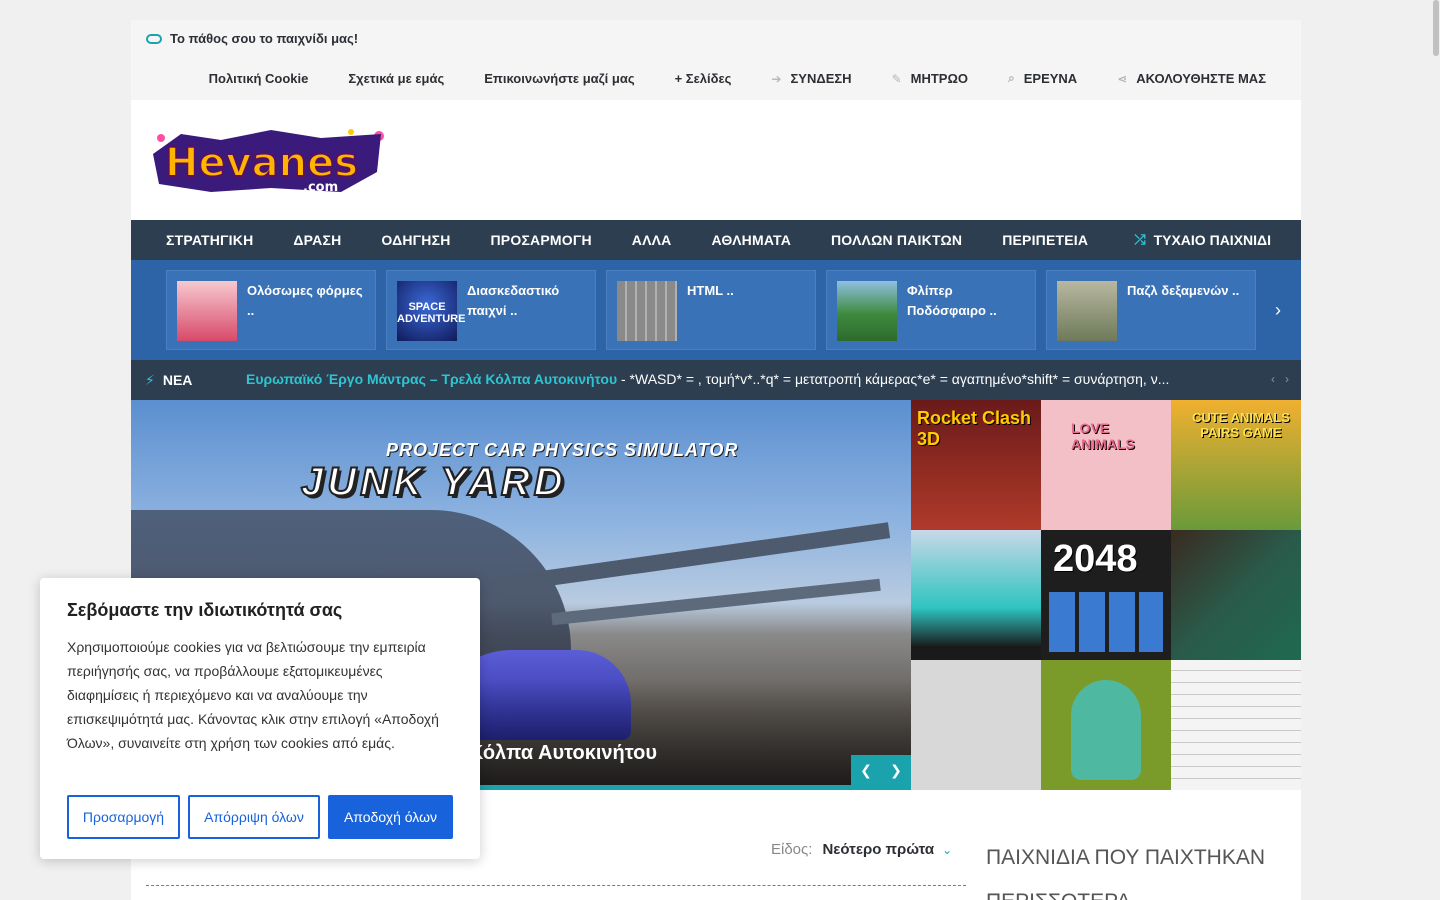 This screenshot has width=1440, height=900. What do you see at coordinates (1273, 379) in the screenshot?
I see `chevron-left-icon: ‹` at bounding box center [1273, 379].